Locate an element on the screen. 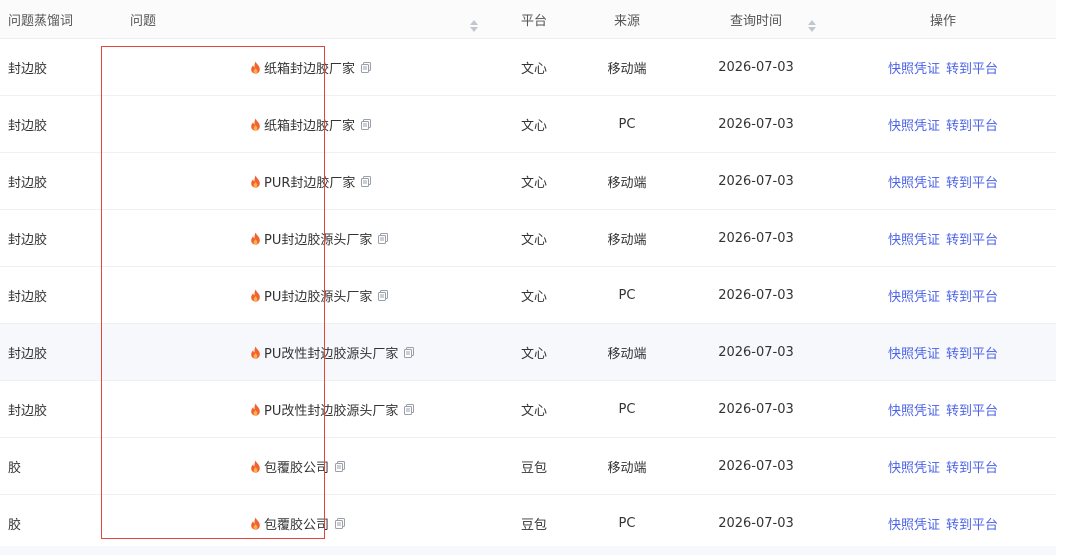 The width and height of the screenshot is (1080, 555). table-row: 胶 包覆胶公司 豆包 PC 2026-07-03 快照凭证 转到平台 is located at coordinates (528, 523).